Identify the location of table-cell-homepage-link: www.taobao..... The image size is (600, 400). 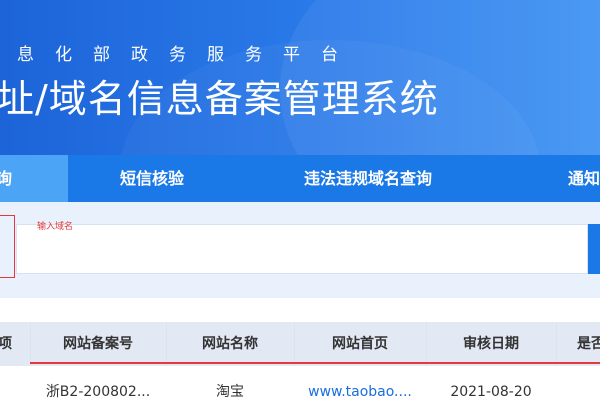
(360, 383).